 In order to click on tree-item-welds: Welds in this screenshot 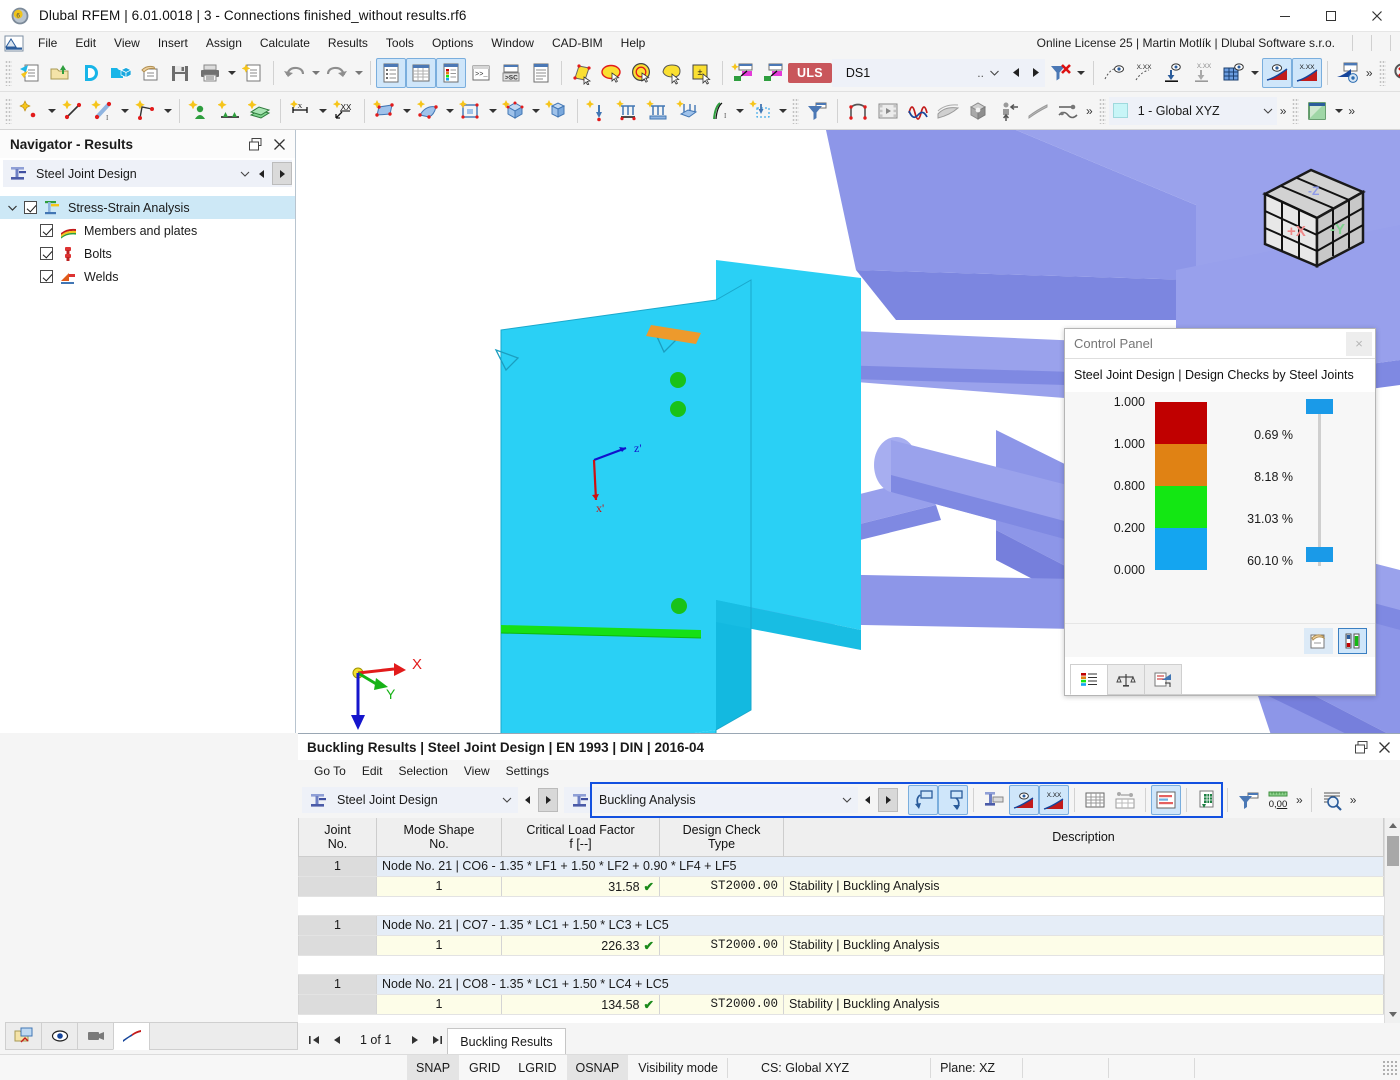, I will do `click(147, 276)`.